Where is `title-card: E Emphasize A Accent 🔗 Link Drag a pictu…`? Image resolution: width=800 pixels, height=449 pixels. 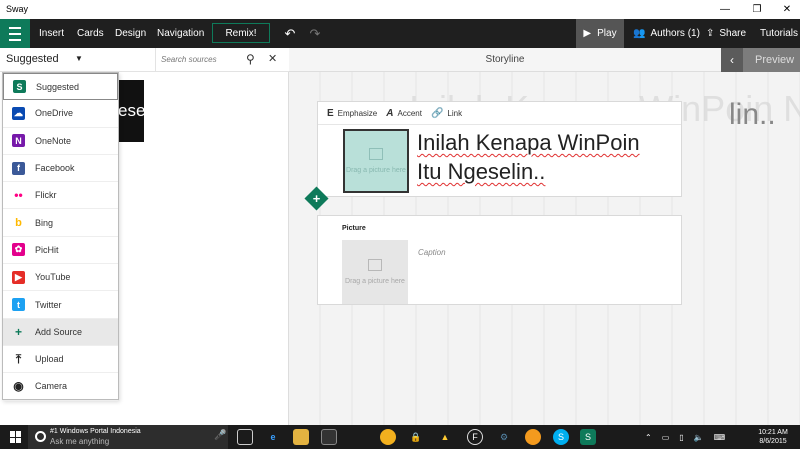 title-card: E Emphasize A Accent 🔗 Link Drag a pictu… is located at coordinates (499, 149).